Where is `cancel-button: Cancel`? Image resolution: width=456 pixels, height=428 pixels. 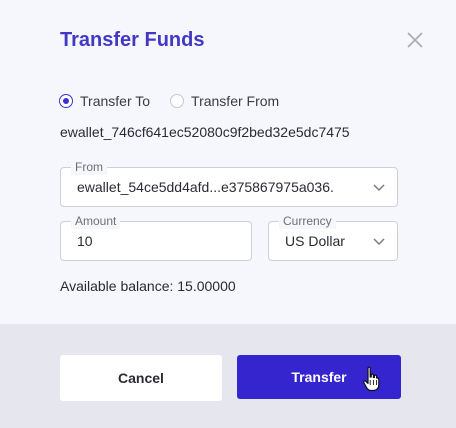 cancel-button: Cancel is located at coordinates (141, 378).